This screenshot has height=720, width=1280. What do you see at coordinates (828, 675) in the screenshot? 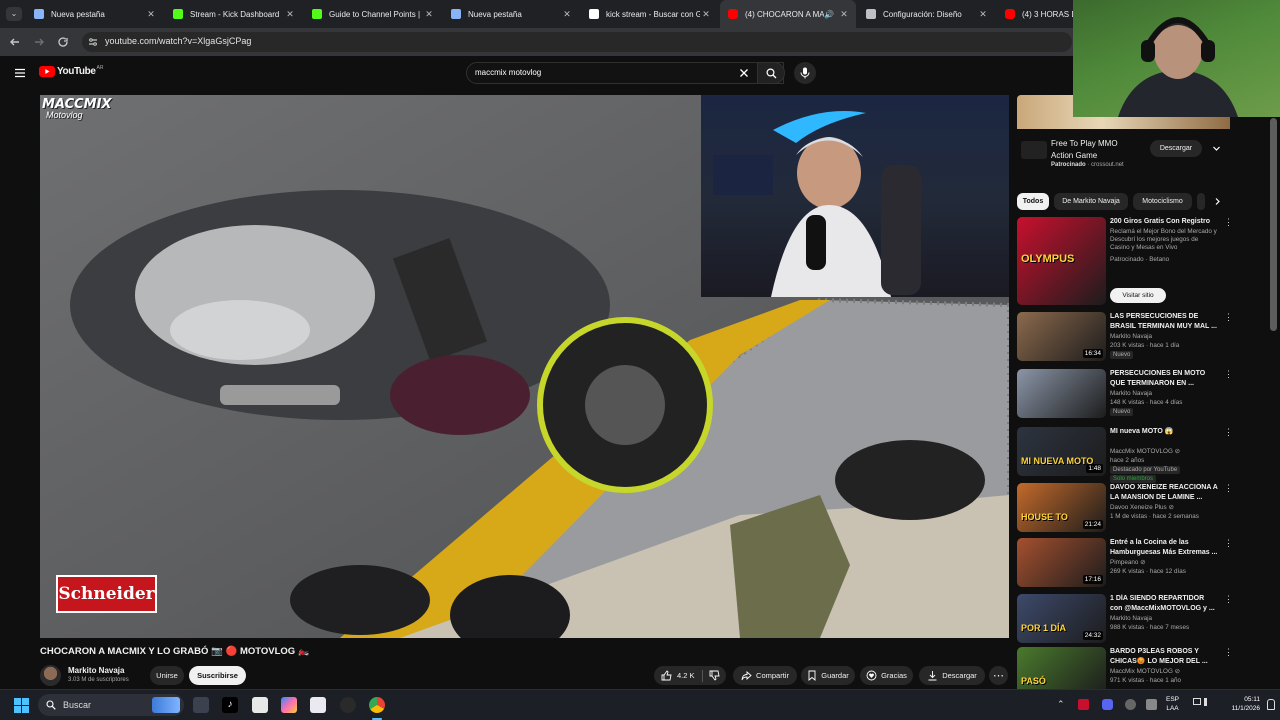
I see `save-button: Guardar` at bounding box center [828, 675].